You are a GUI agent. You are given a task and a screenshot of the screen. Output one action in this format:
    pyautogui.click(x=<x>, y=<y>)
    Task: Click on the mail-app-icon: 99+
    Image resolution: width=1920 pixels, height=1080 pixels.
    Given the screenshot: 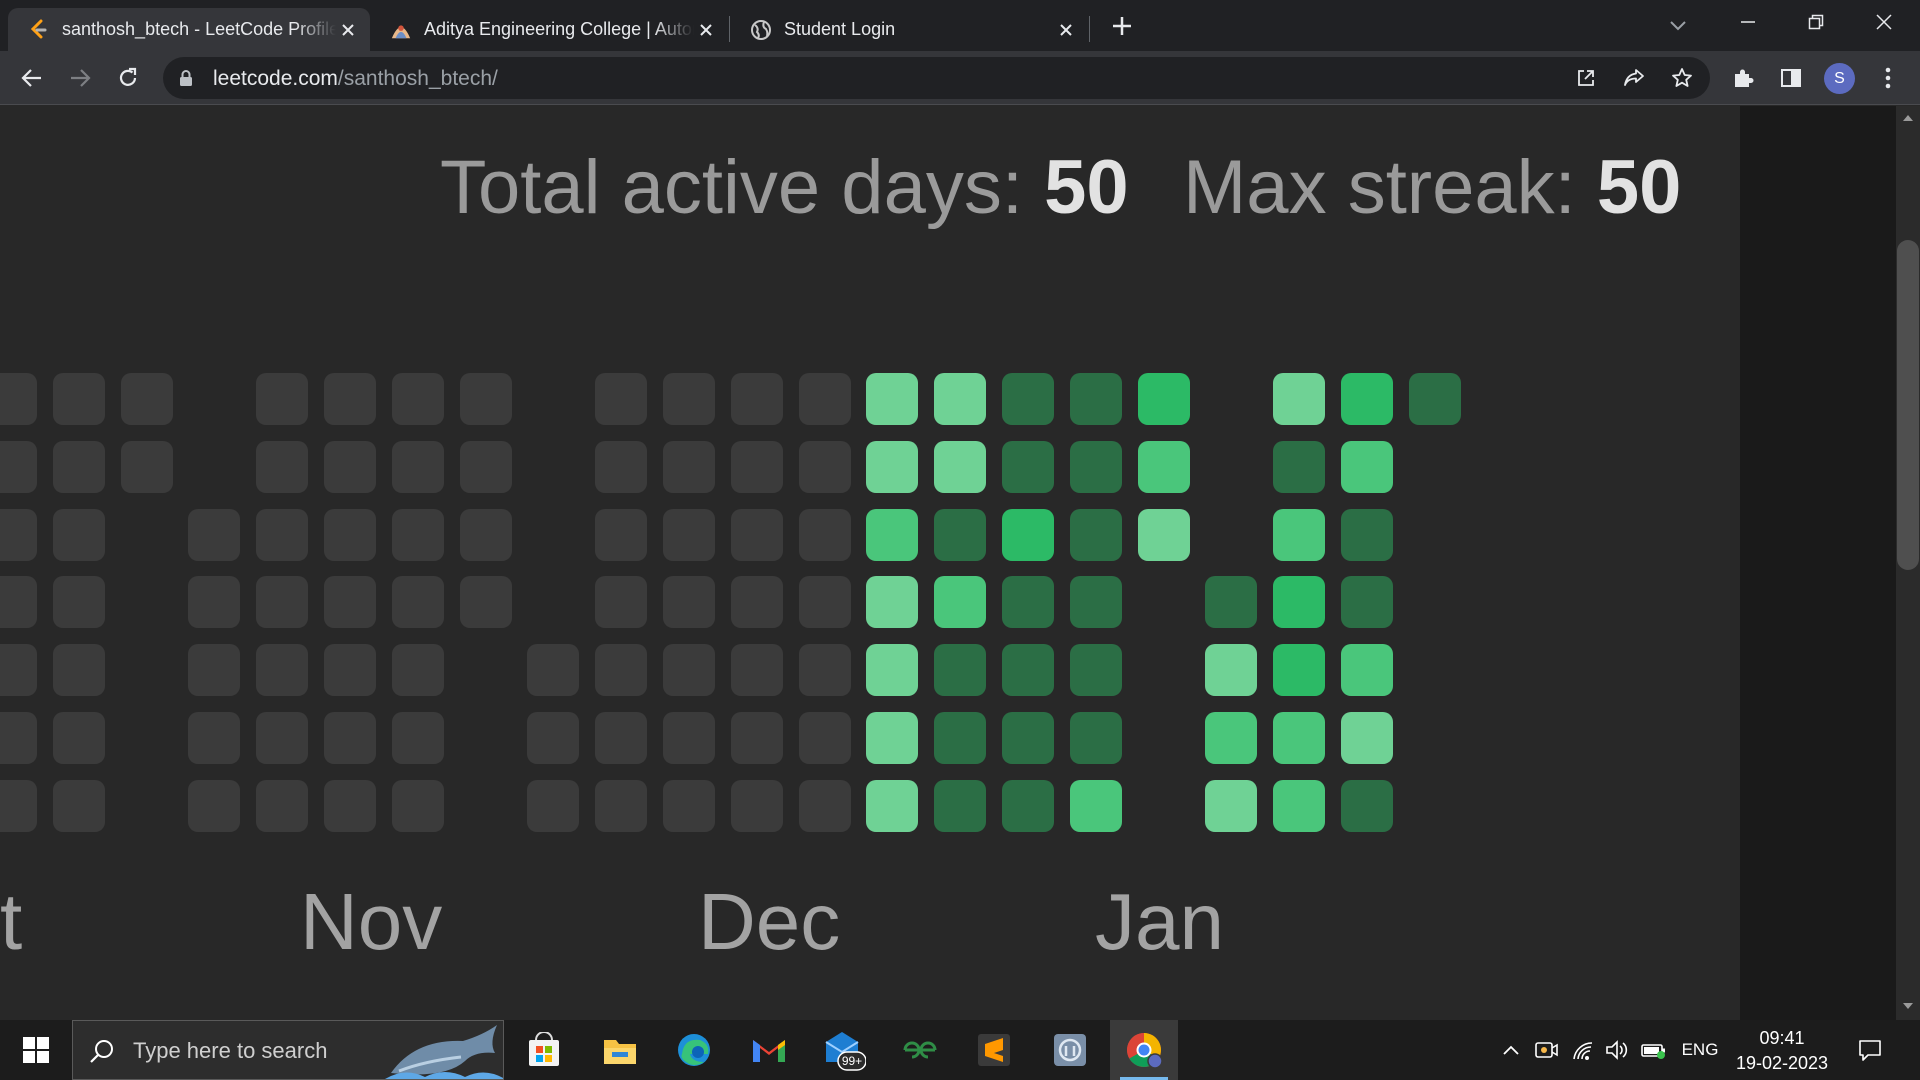 What is the action you would take?
    pyautogui.click(x=844, y=1050)
    